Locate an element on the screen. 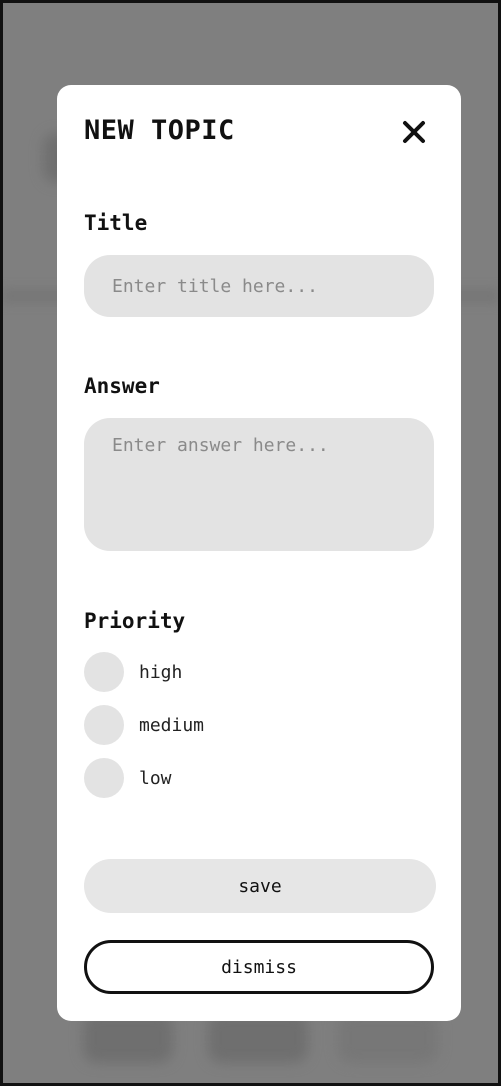  priority-option-medium: medium is located at coordinates (144, 725).